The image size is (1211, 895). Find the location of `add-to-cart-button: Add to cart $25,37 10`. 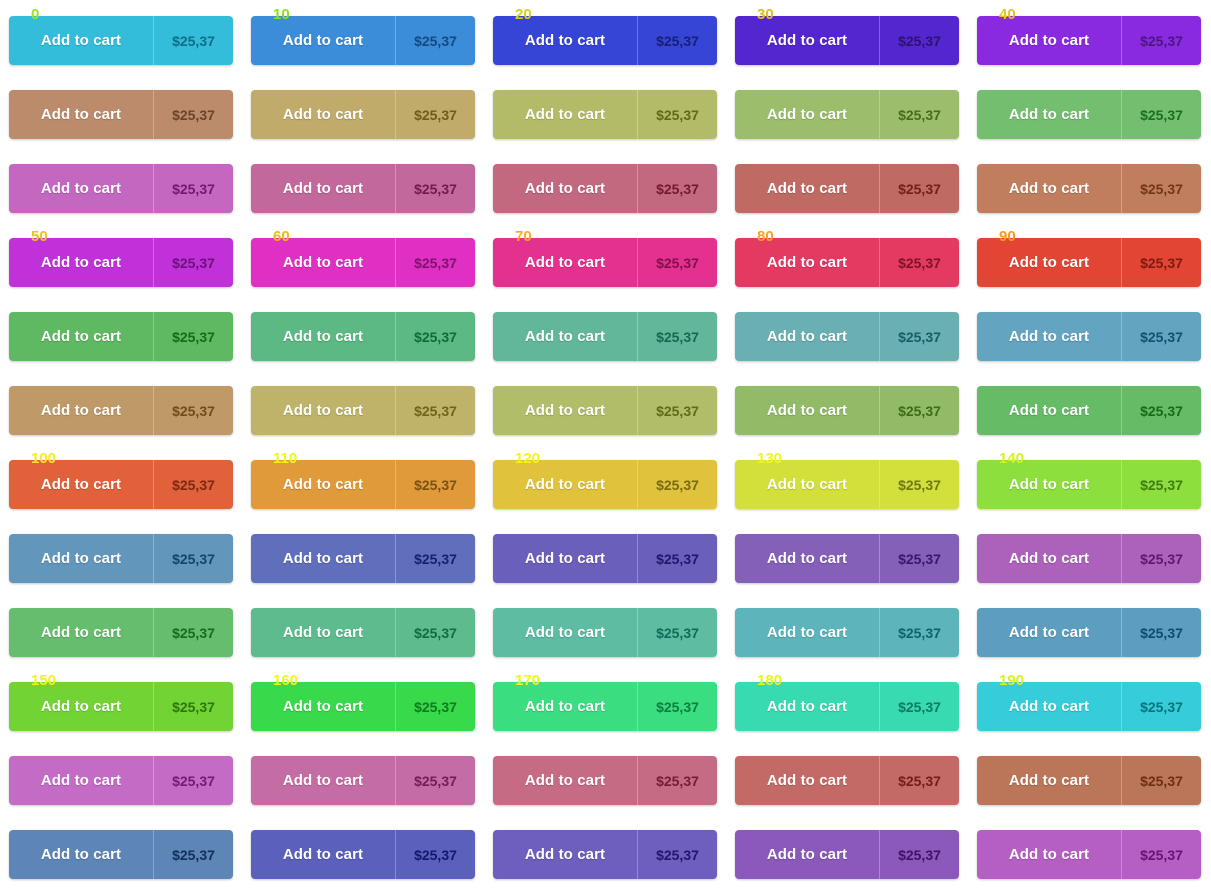

add-to-cart-button: Add to cart $25,37 10 is located at coordinates (363, 36).